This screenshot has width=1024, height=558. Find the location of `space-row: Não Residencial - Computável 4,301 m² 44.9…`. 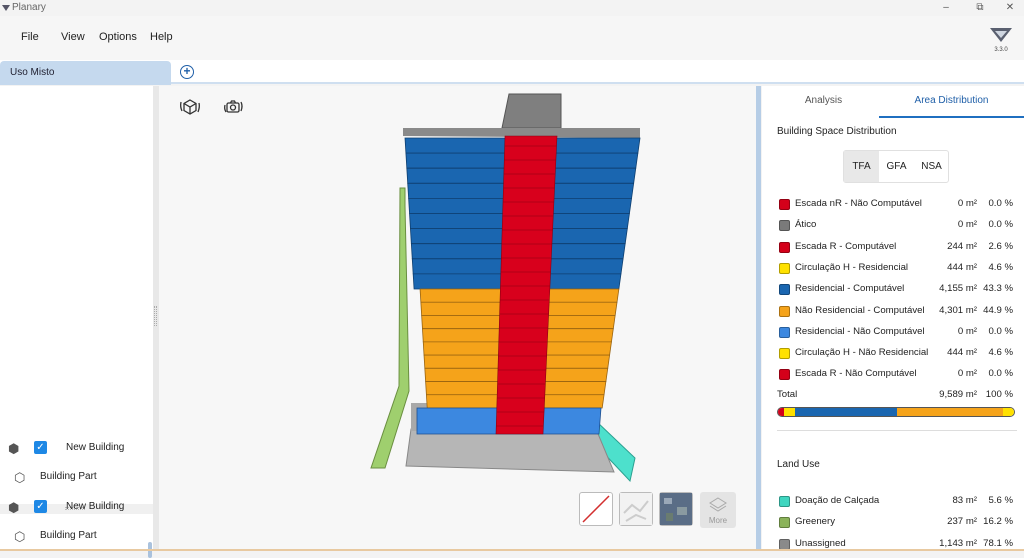

space-row: Não Residencial - Computável 4,301 m² 44.9… is located at coordinates (897, 312).